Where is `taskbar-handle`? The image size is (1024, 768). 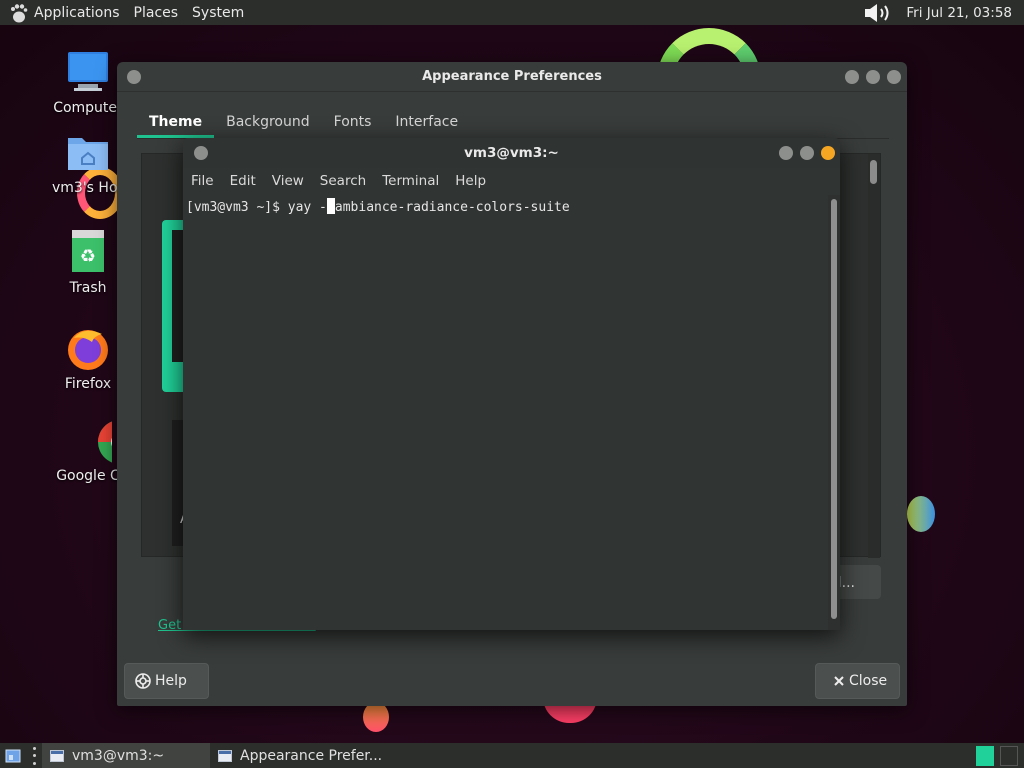 taskbar-handle is located at coordinates (34, 755).